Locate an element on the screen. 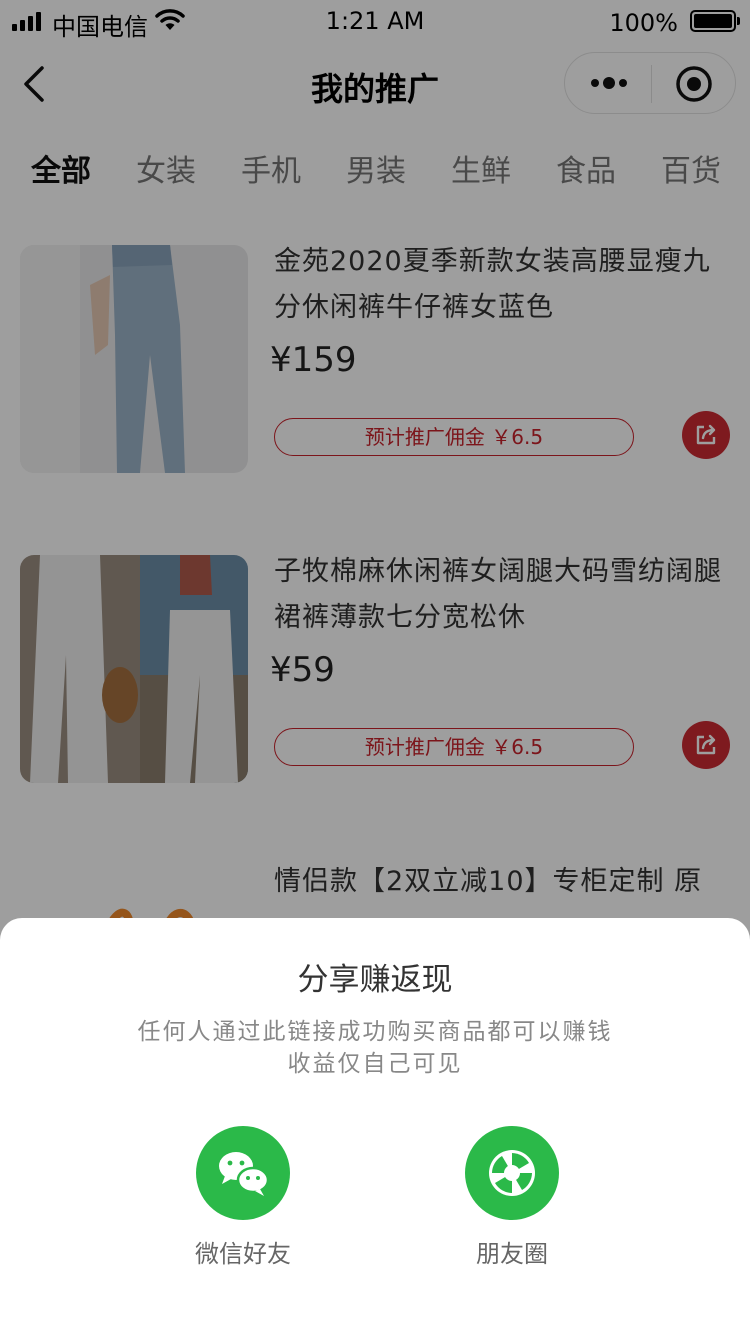  wechat-icon is located at coordinates (243, 1173).